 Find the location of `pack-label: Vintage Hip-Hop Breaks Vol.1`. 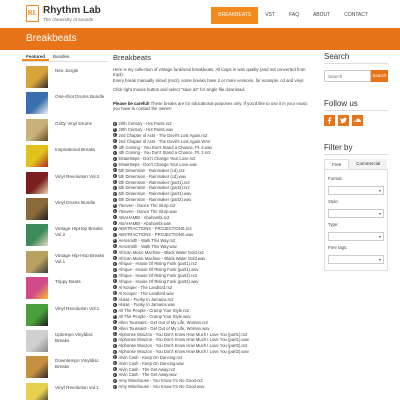

pack-label: Vintage Hip-Hop Breaks Vol.1 is located at coordinates (81, 259).